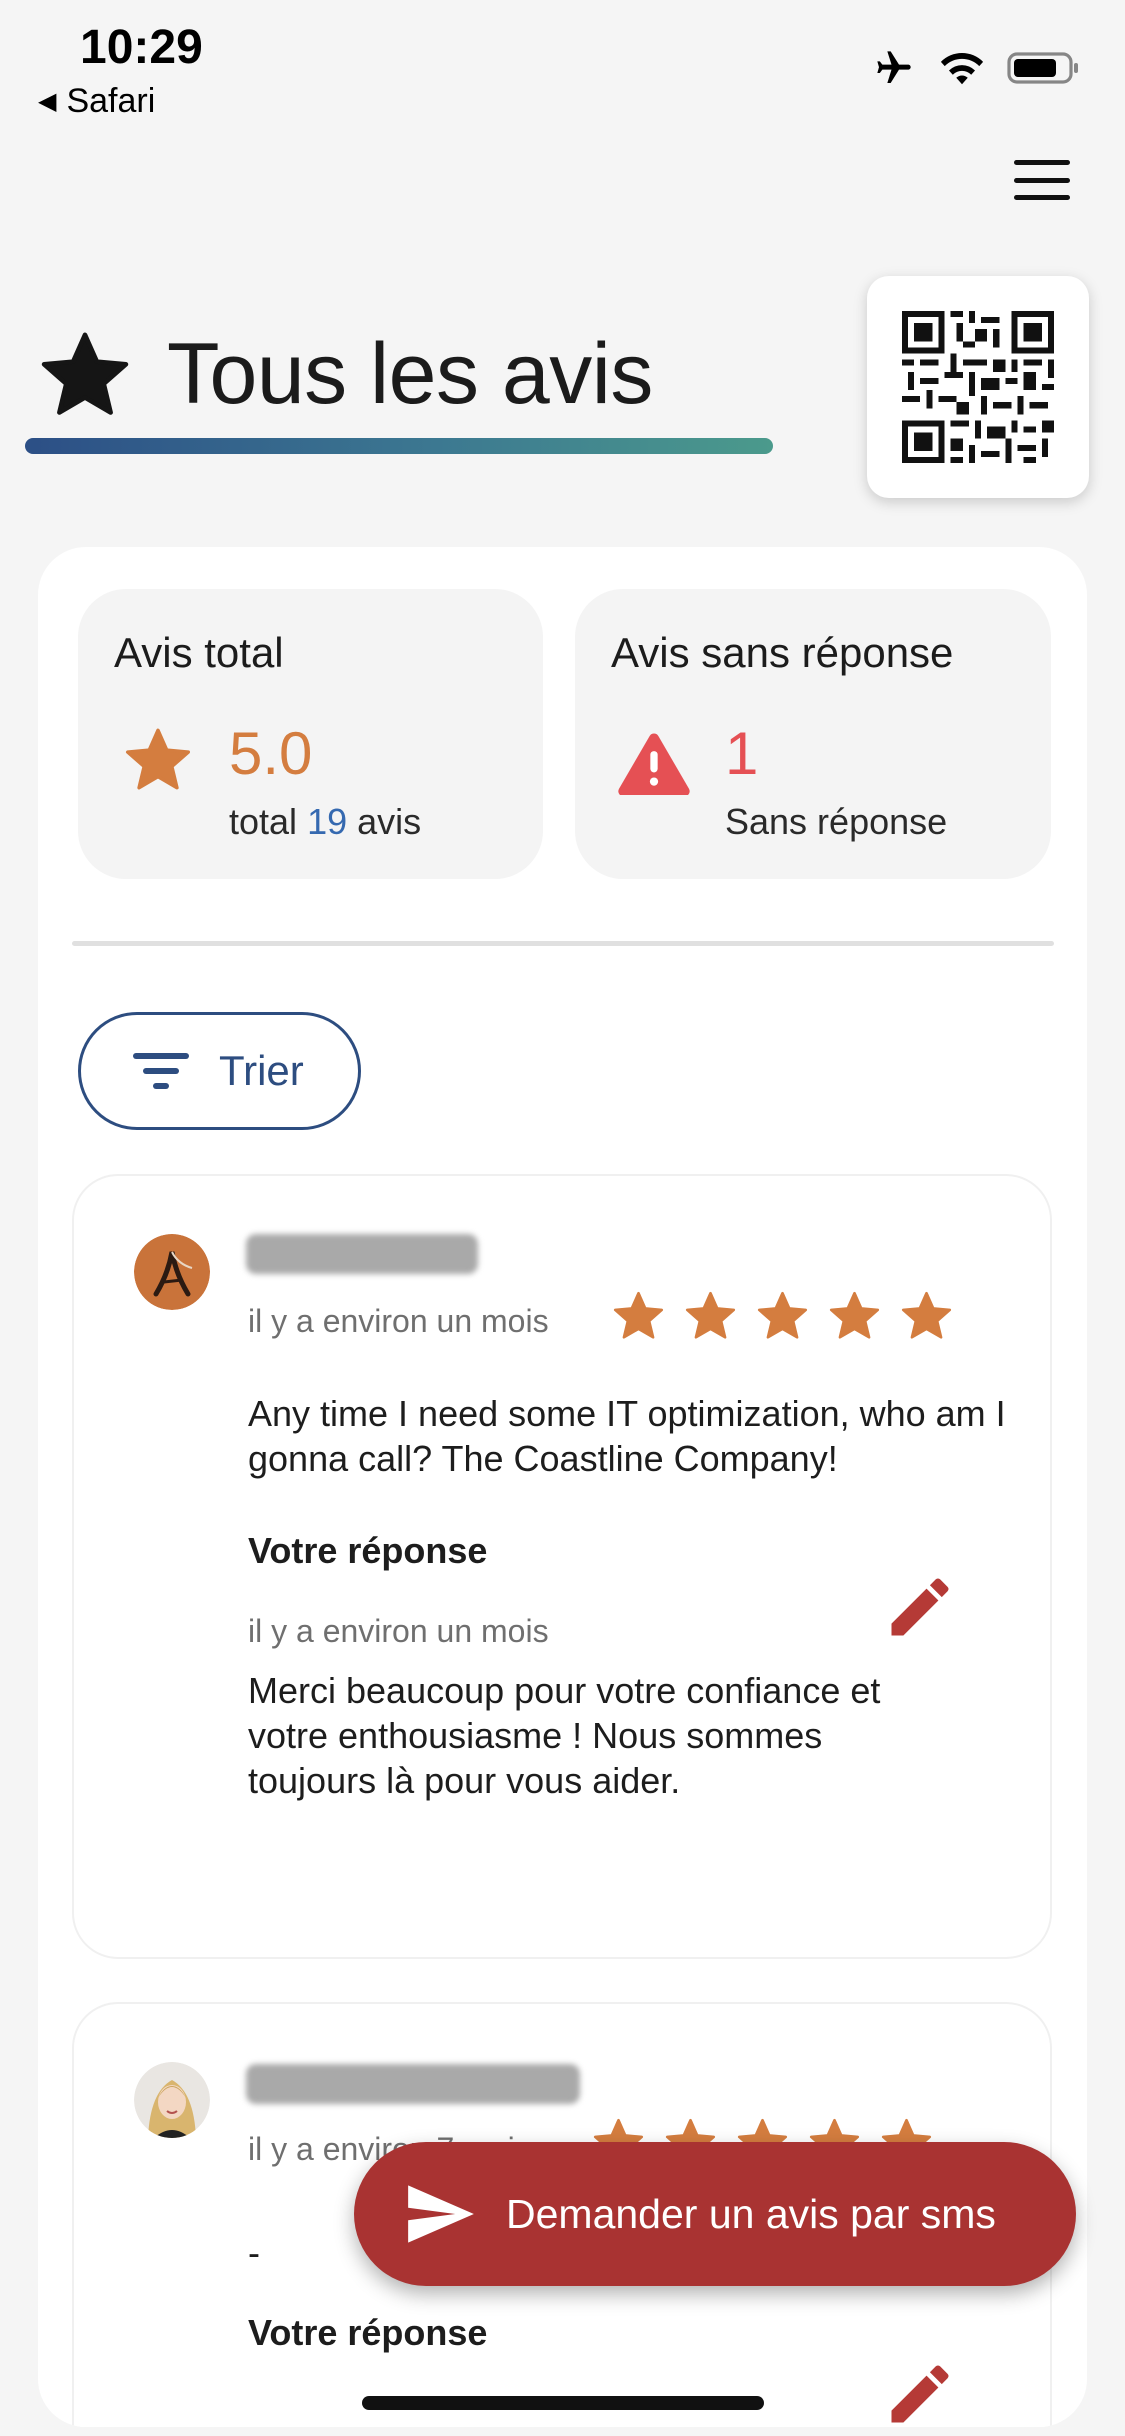  What do you see at coordinates (962, 69) in the screenshot?
I see `wifi-icon` at bounding box center [962, 69].